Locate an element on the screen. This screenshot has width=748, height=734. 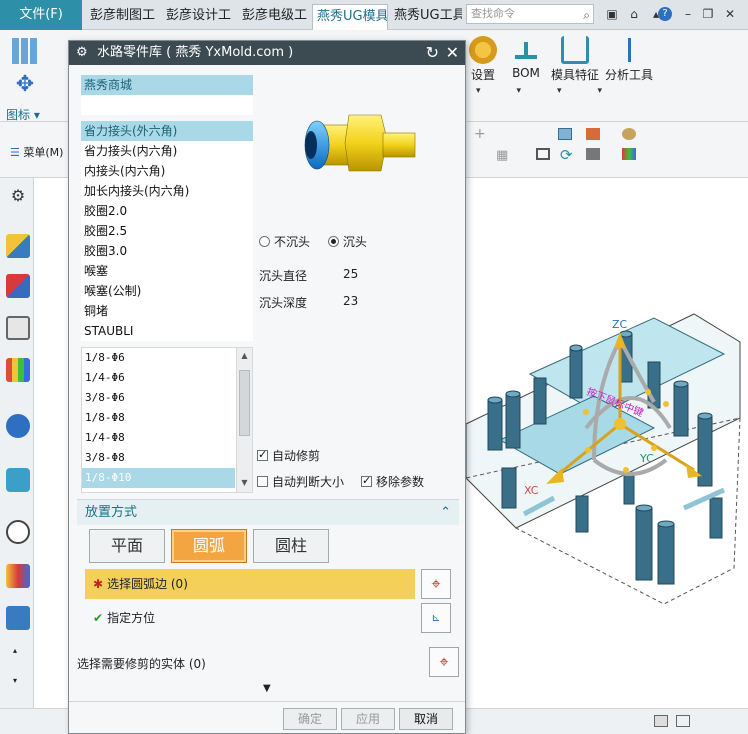
dialog-title-bar: ⚙ 水路零件库 ( 燕秀 YxMold.com ) ↻ ✕ is located at coordinates (267, 53).